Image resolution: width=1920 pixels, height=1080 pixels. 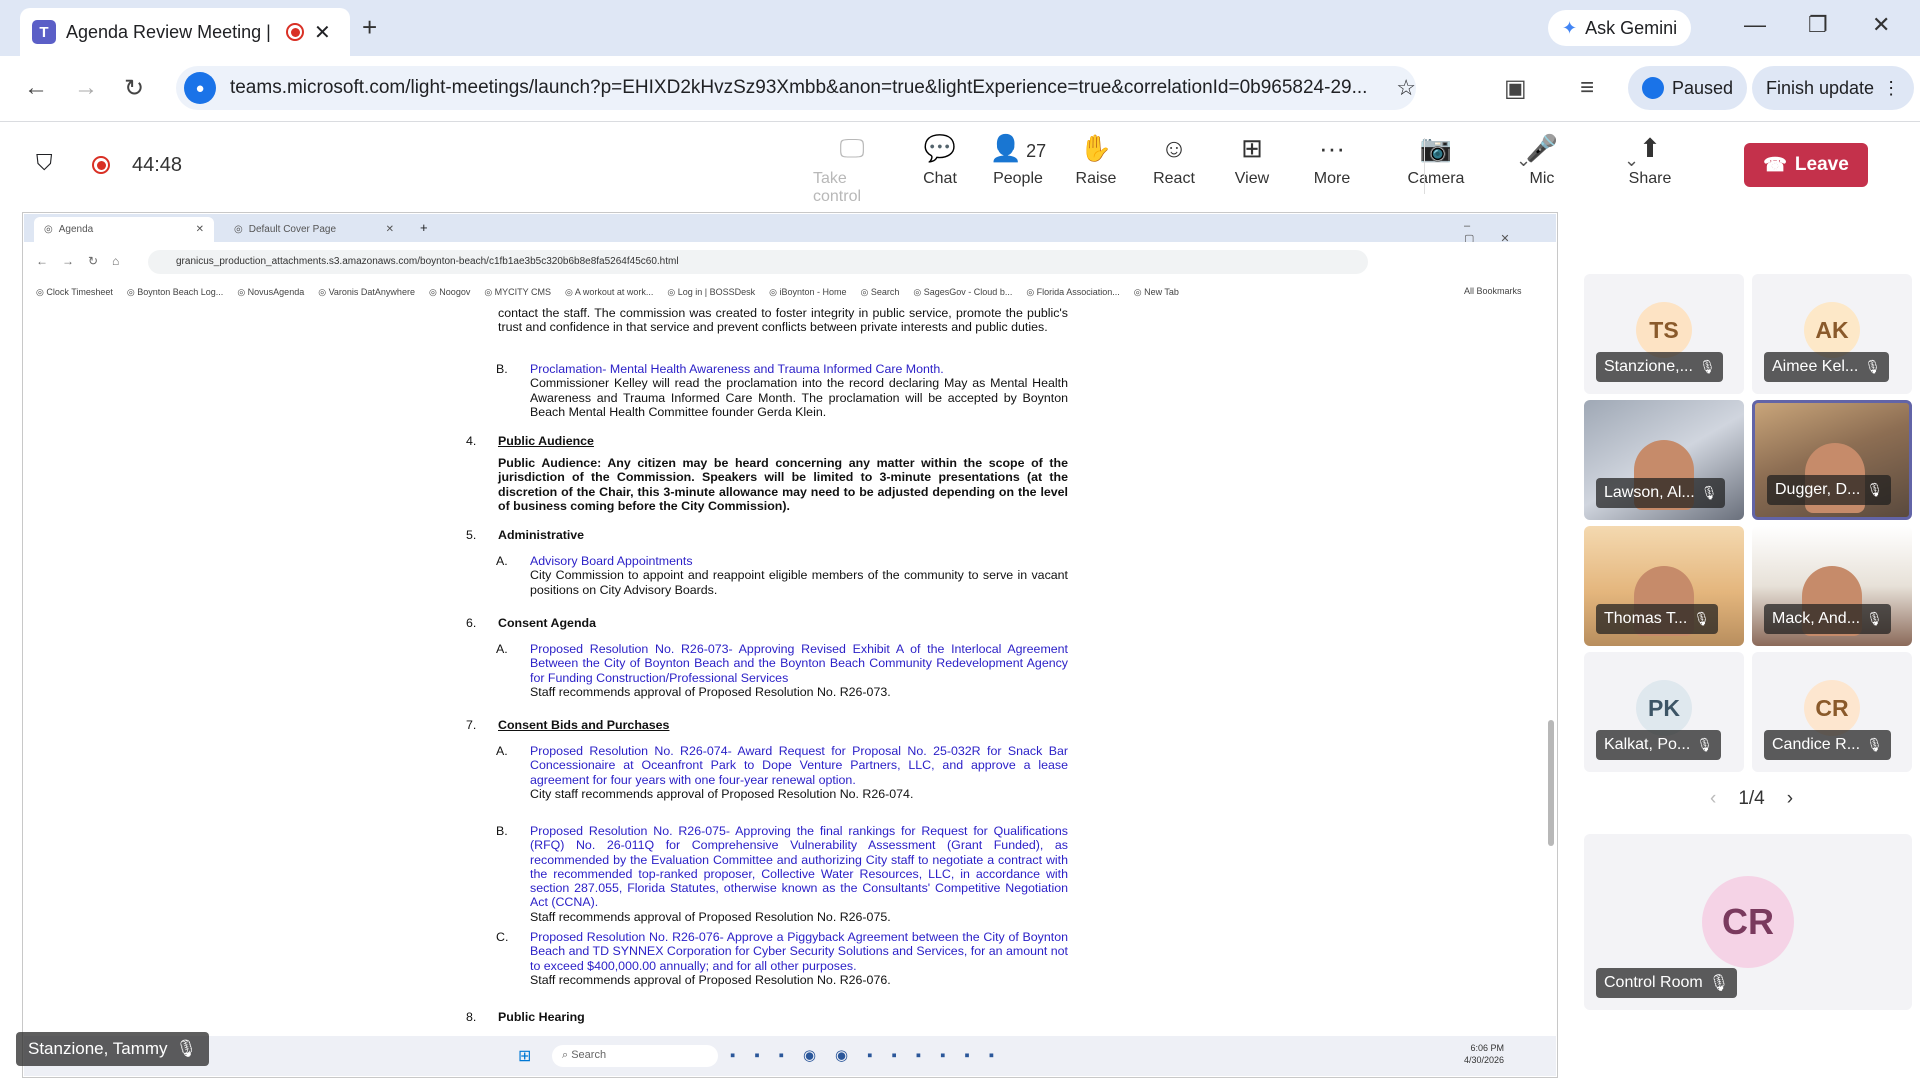 I want to click on toolbar-share-button: ⬆ Share, so click(x=1650, y=160).